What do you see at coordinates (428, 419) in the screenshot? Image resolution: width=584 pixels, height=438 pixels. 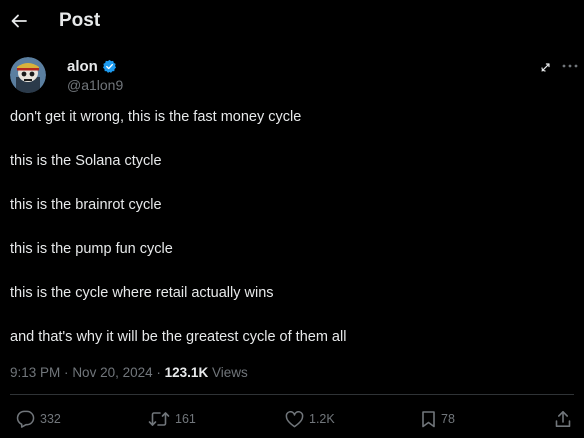 I see `bookmark-icon` at bounding box center [428, 419].